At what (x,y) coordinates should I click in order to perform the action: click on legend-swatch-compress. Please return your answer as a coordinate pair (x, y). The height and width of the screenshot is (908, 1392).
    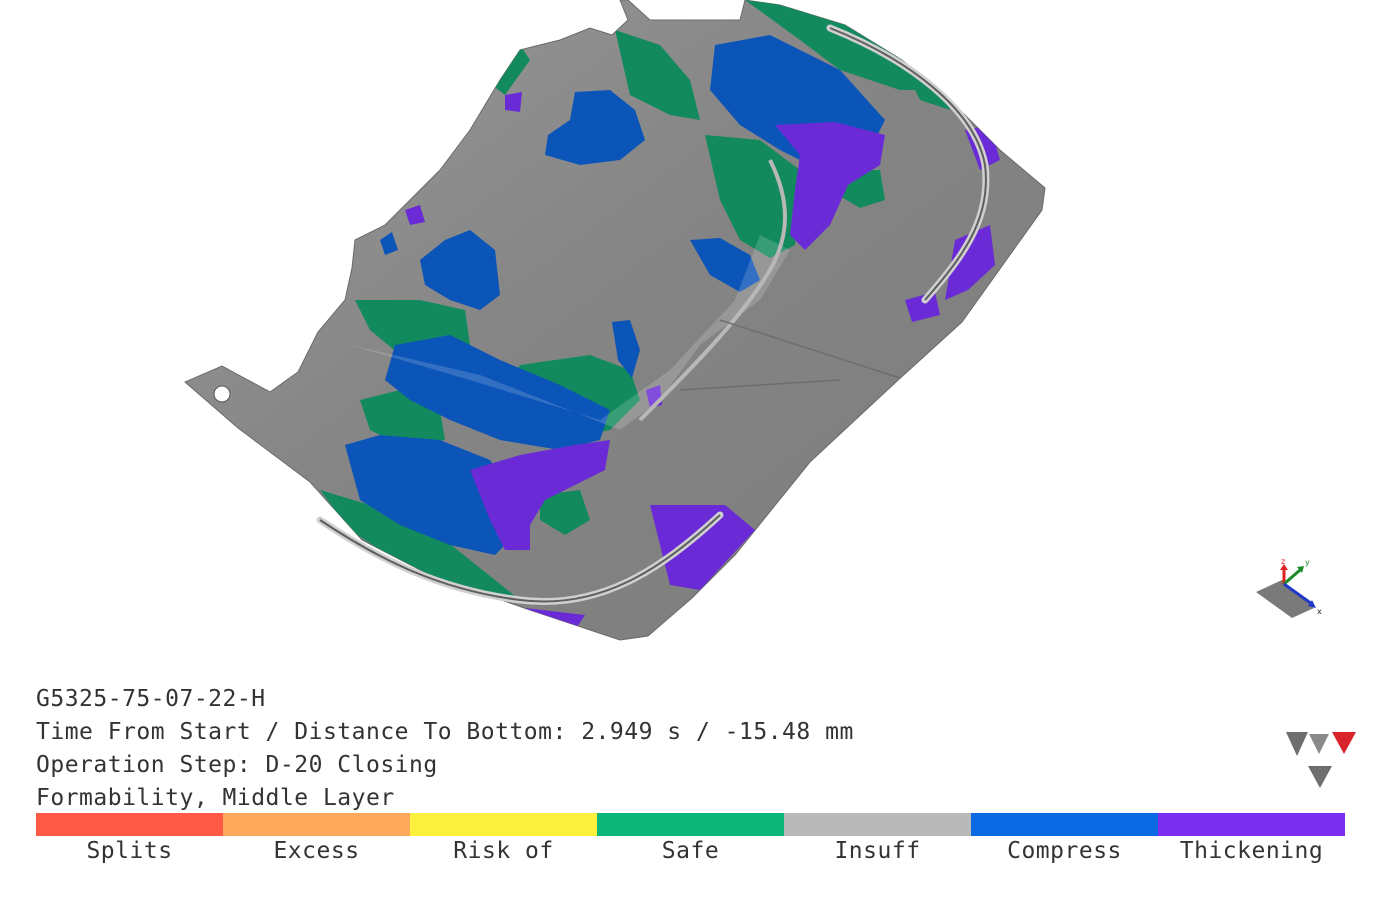
    Looking at the image, I should click on (1064, 824).